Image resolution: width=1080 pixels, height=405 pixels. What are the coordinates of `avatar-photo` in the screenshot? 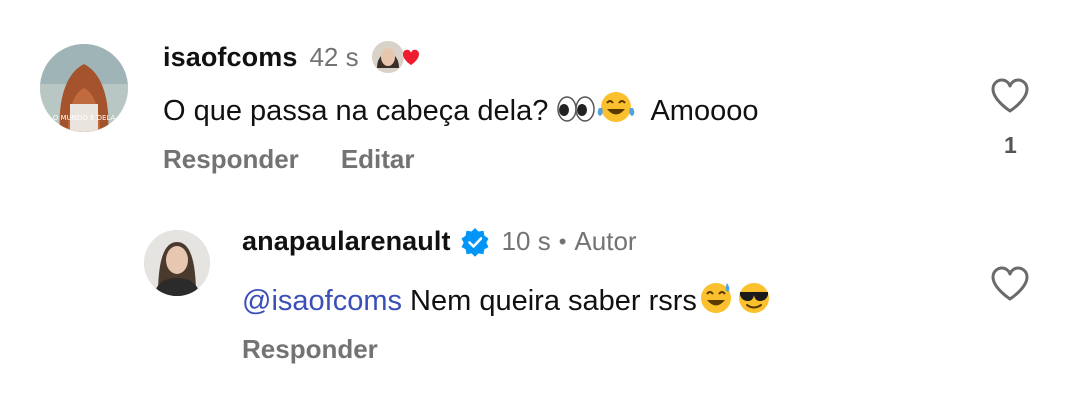 It's located at (177, 263).